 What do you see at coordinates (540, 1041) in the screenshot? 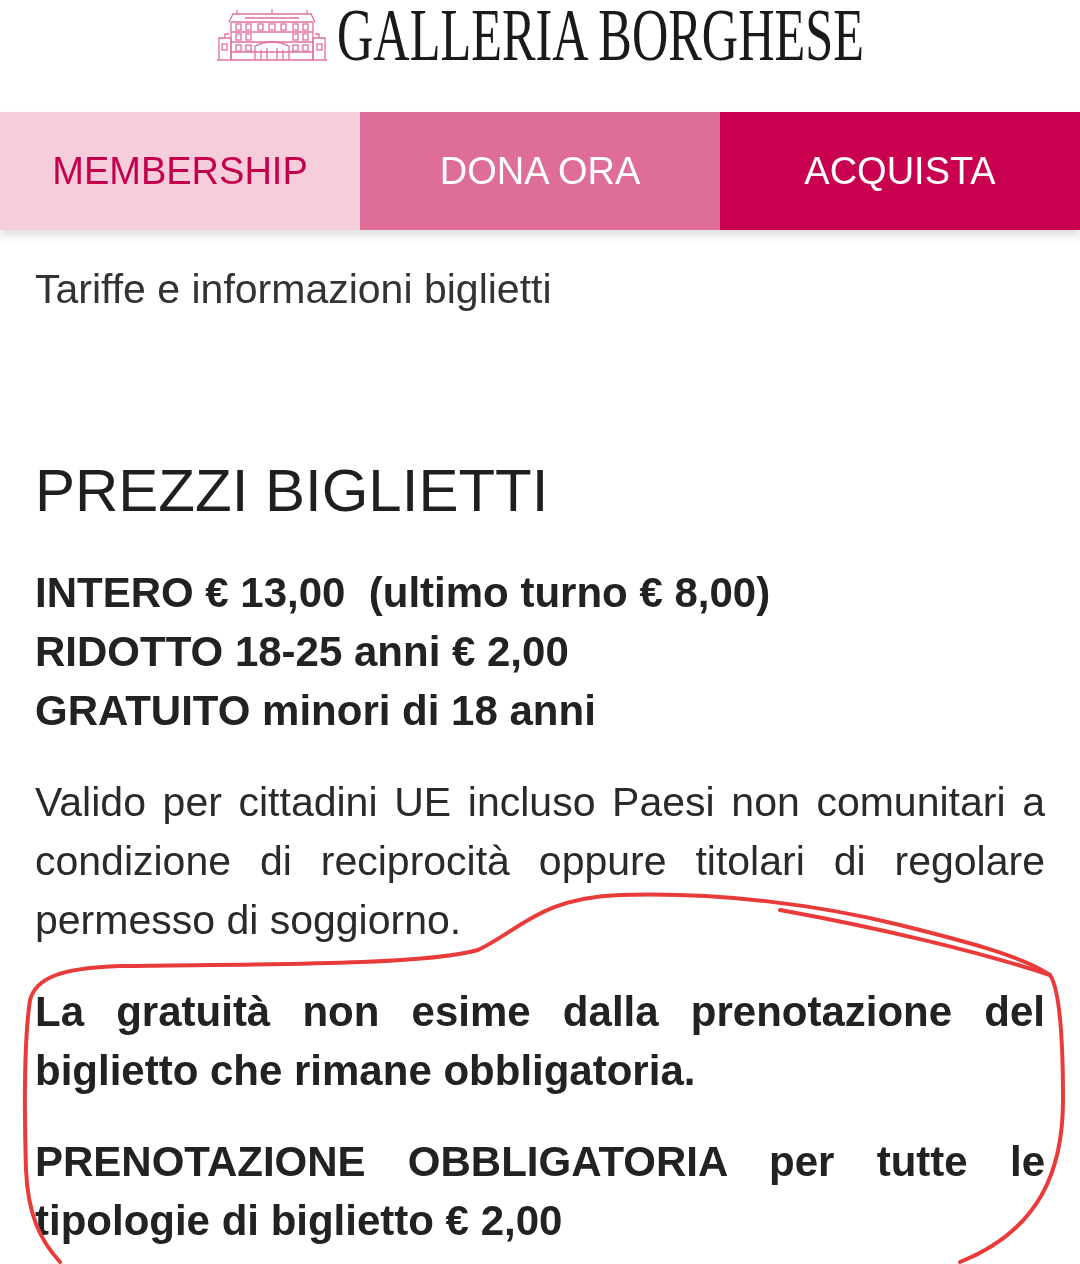
I see `info-paragraph: La gratuità non esime dalla prenotazione del biglietto che rimane obbligatoria.` at bounding box center [540, 1041].